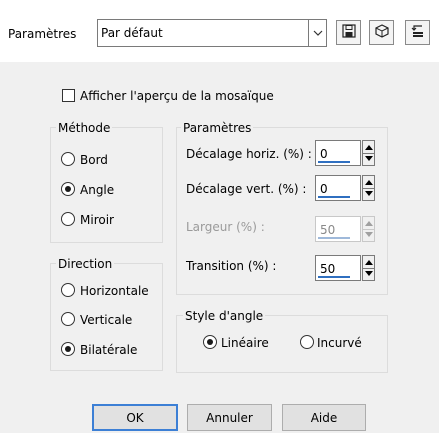 This screenshot has height=433, width=439. I want to click on decalage-horiz-label: Décalage horiz. (%) :, so click(249, 154).